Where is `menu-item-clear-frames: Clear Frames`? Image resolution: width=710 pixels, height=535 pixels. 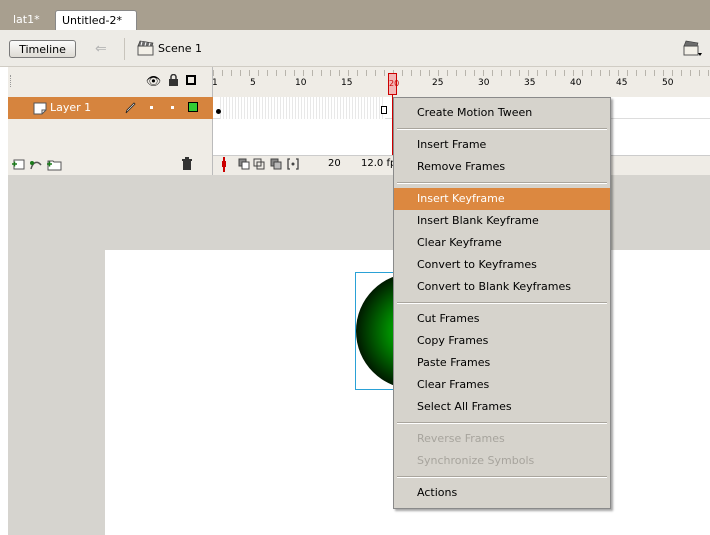
menu-item-clear-frames: Clear Frames is located at coordinates (502, 385).